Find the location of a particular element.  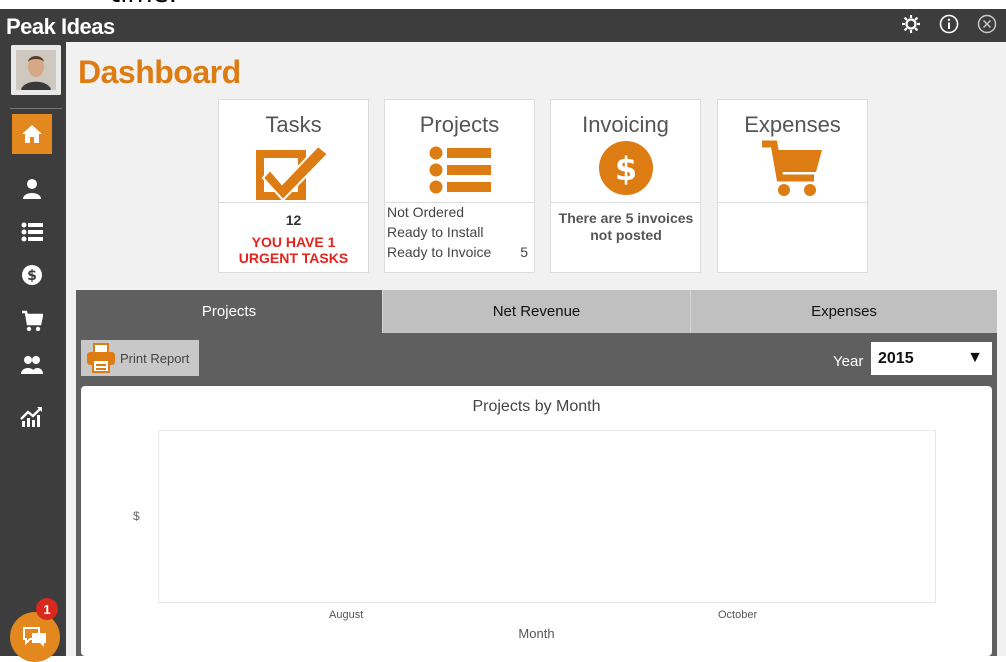

tab-projects: Projects is located at coordinates (229, 311).